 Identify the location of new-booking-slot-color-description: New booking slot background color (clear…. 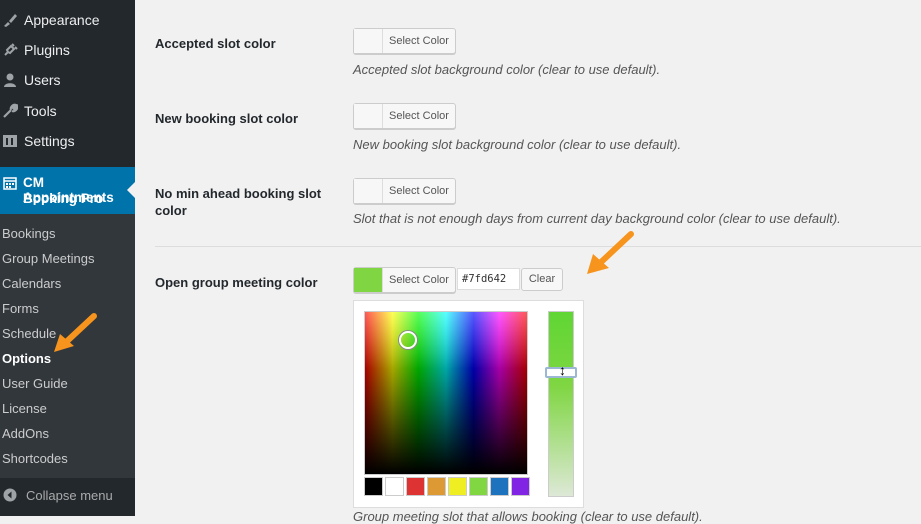
(517, 144).